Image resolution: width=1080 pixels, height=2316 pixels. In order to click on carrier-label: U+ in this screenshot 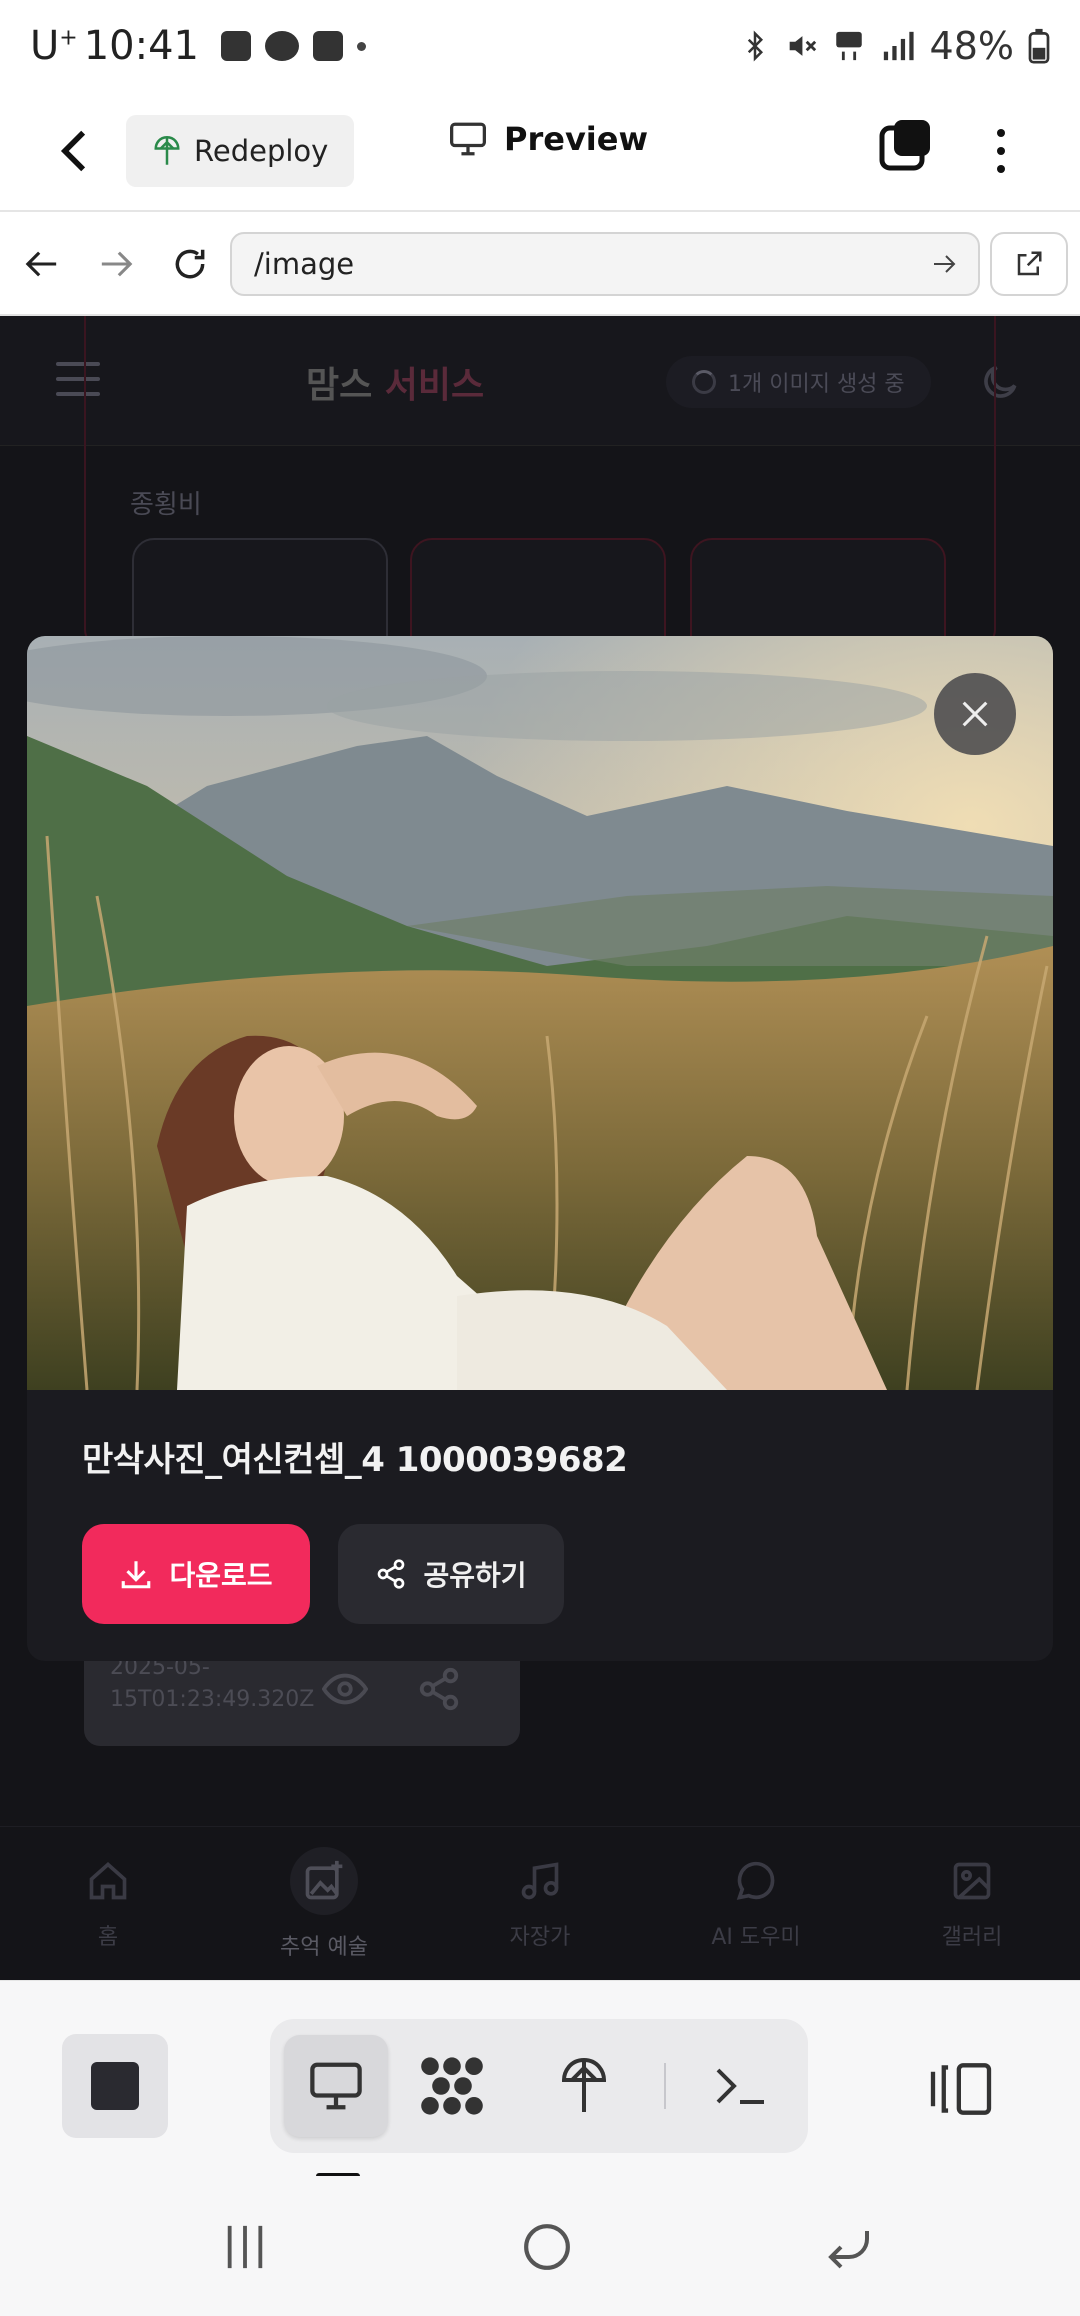, I will do `click(54, 46)`.